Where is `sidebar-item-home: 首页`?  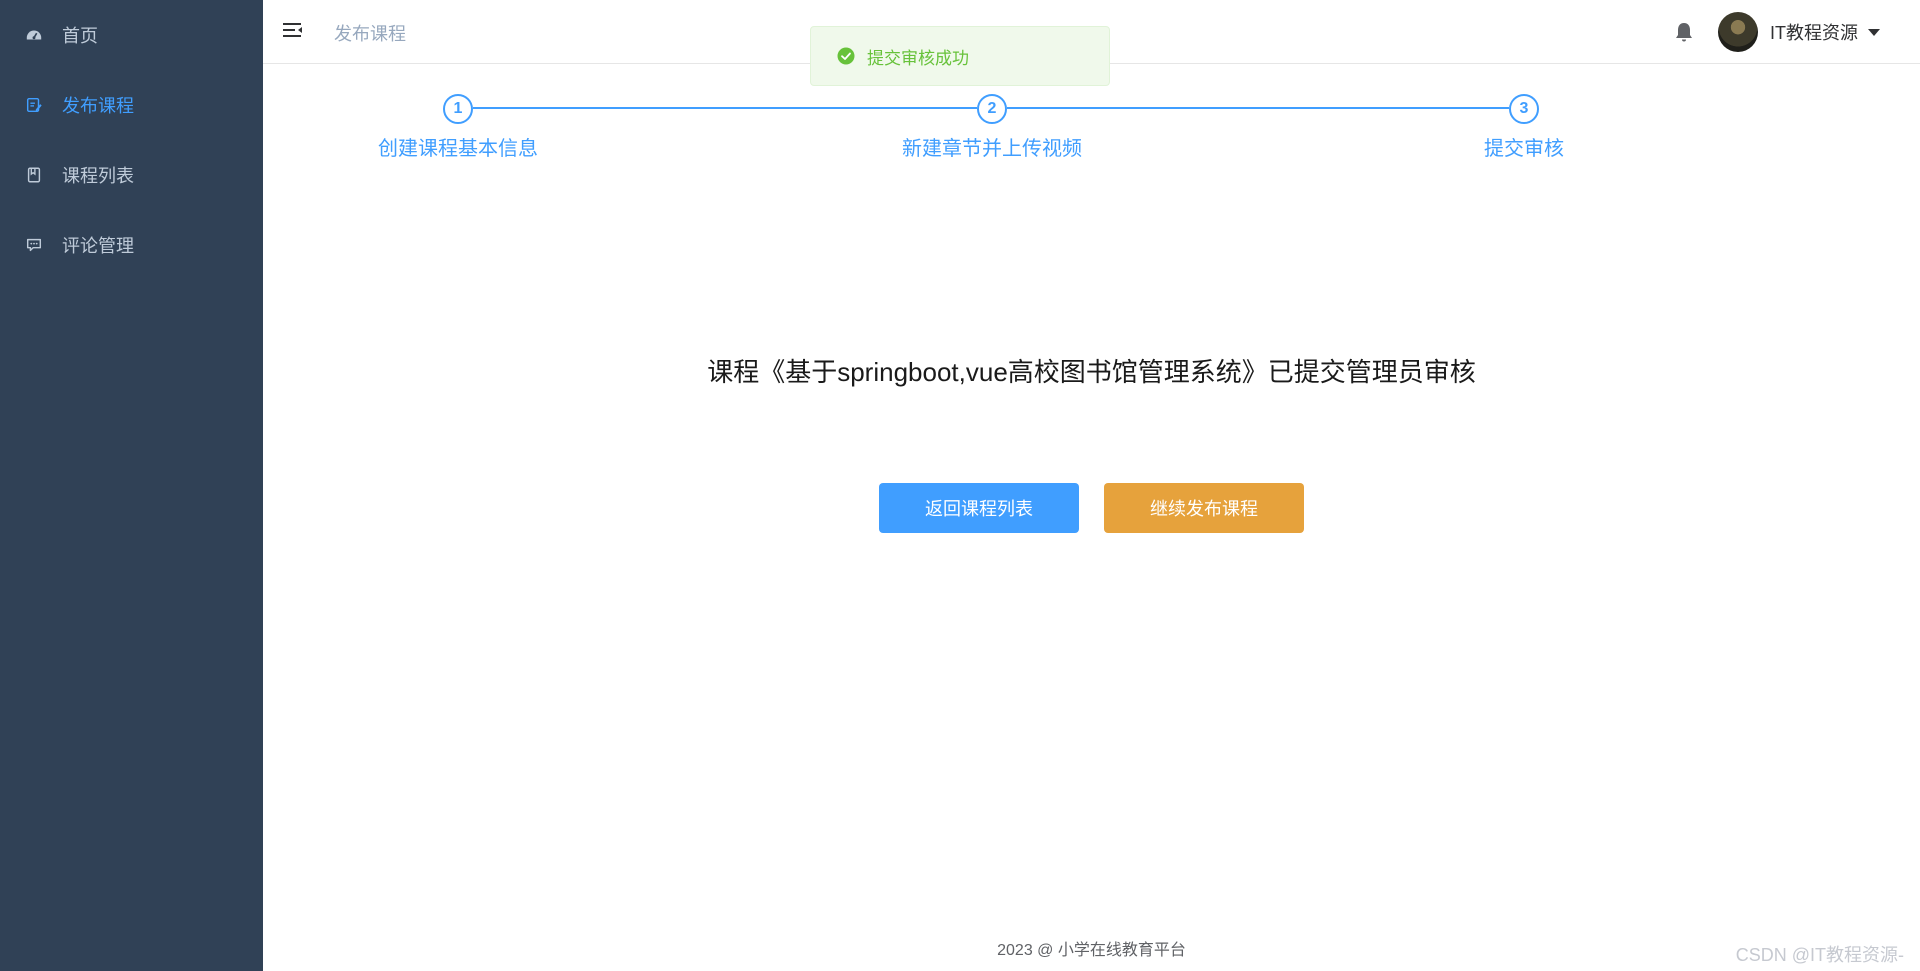 sidebar-item-home: 首页 is located at coordinates (131, 35).